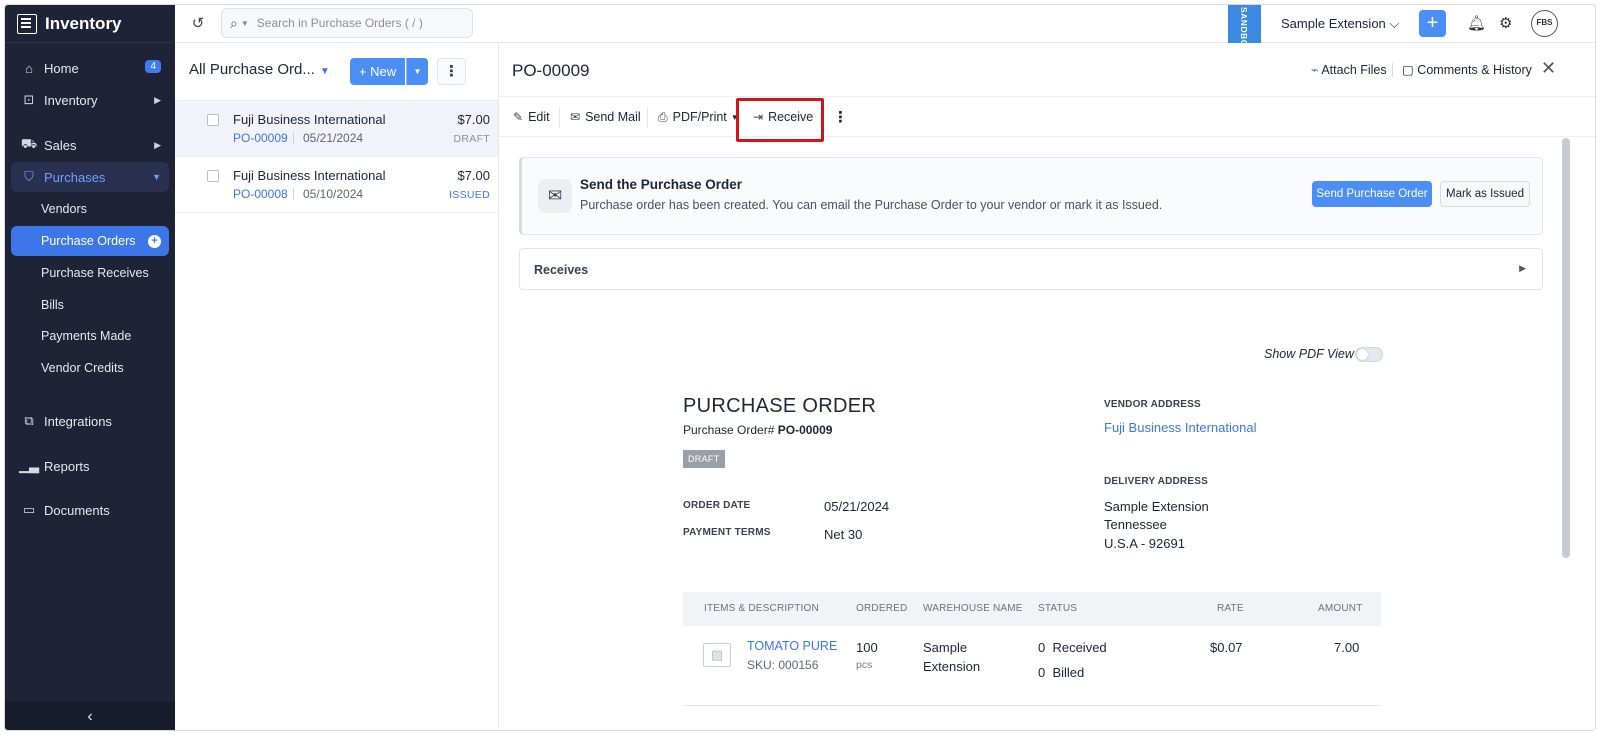  What do you see at coordinates (75, 177) in the screenshot?
I see `sidebar-item-label: Purchases` at bounding box center [75, 177].